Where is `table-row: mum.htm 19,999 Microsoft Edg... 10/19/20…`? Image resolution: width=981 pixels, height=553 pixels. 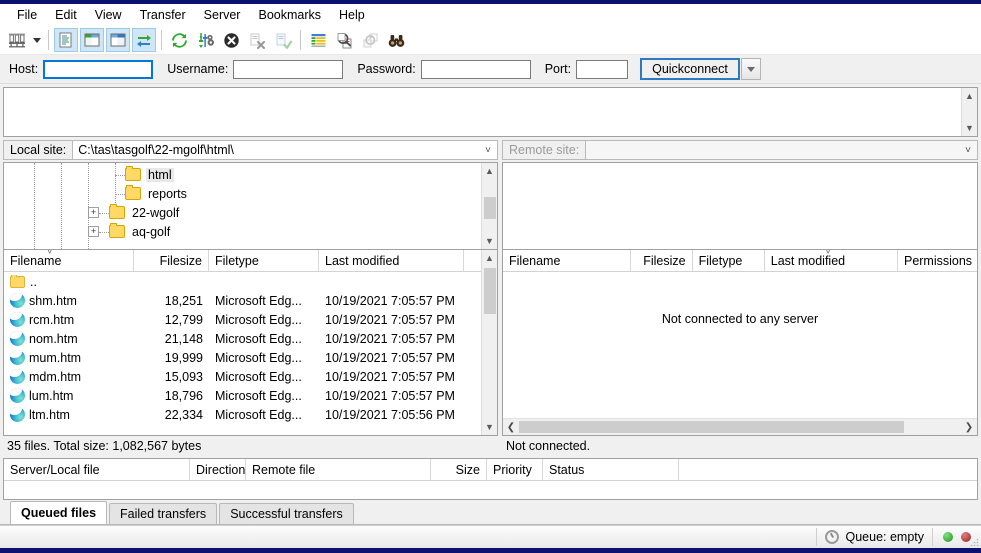 table-row: mum.htm 19,999 Microsoft Edg... 10/19/20… is located at coordinates (242, 357).